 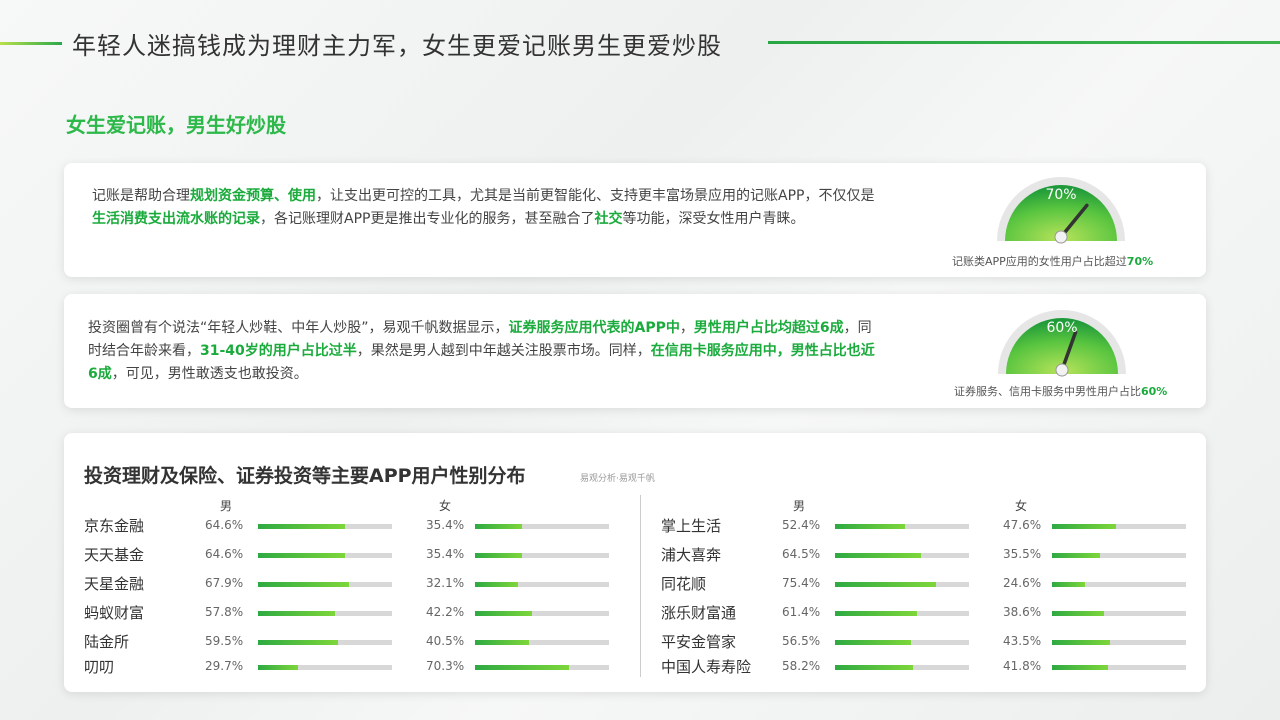 What do you see at coordinates (1047, 391) in the screenshot?
I see `gauge-caption-text: 证券服务、信用卡服务中男性用户占比` at bounding box center [1047, 391].